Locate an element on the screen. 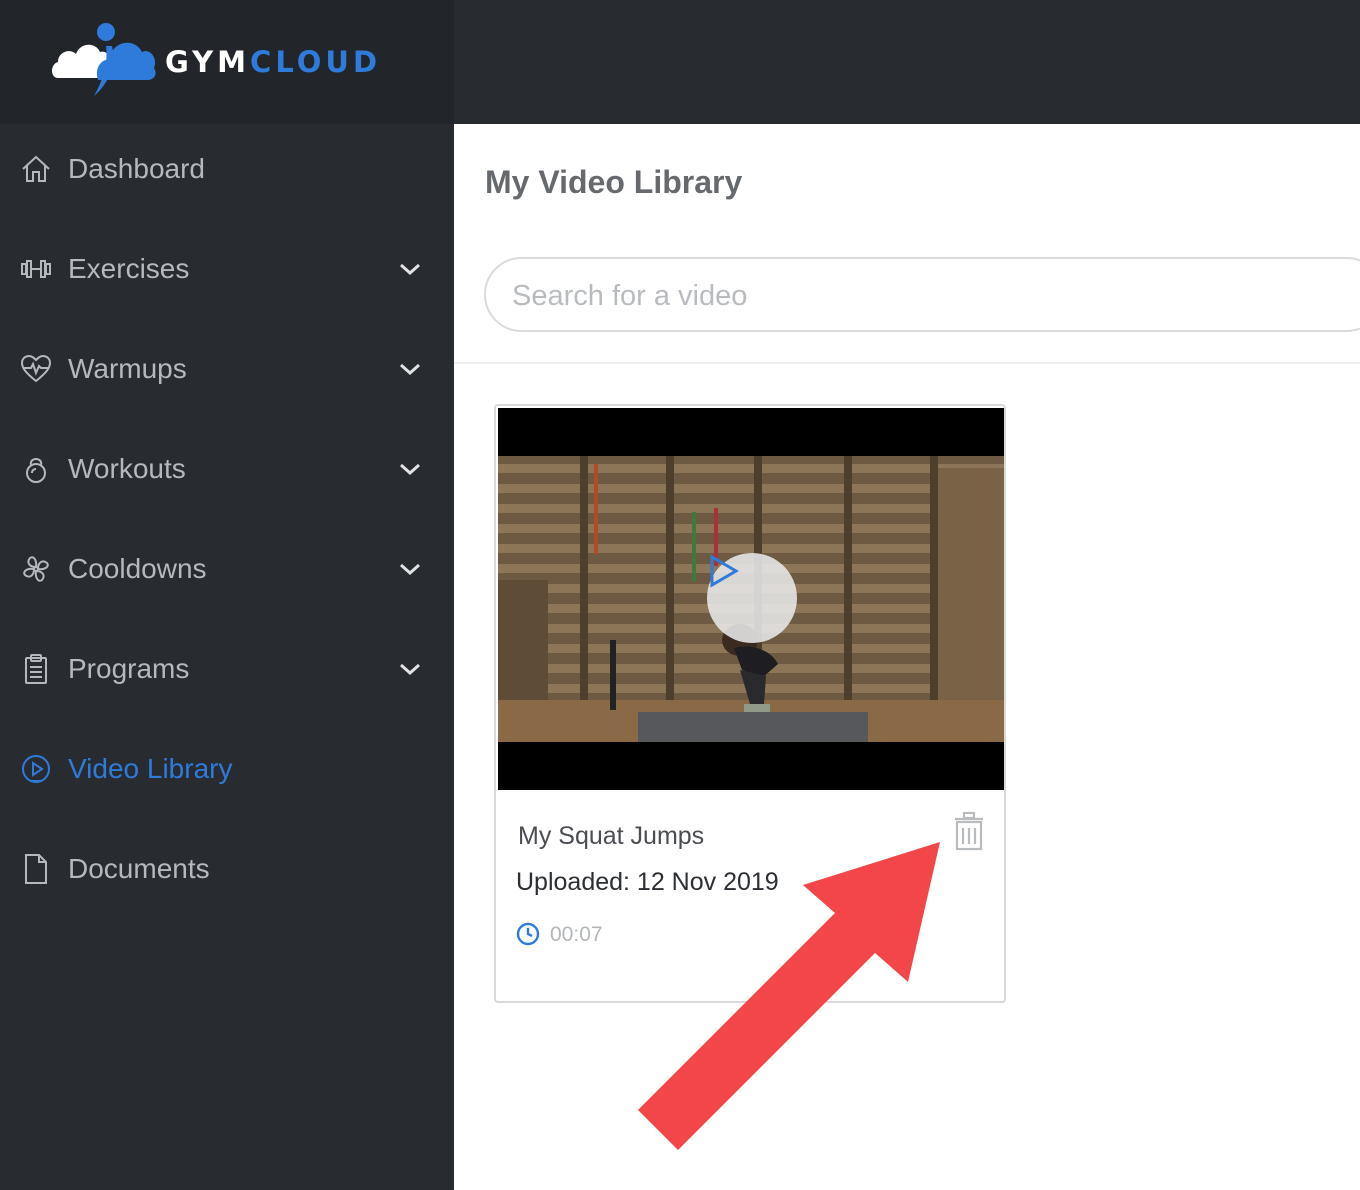  sidebar-item-warmups: Warmups is located at coordinates (227, 374).